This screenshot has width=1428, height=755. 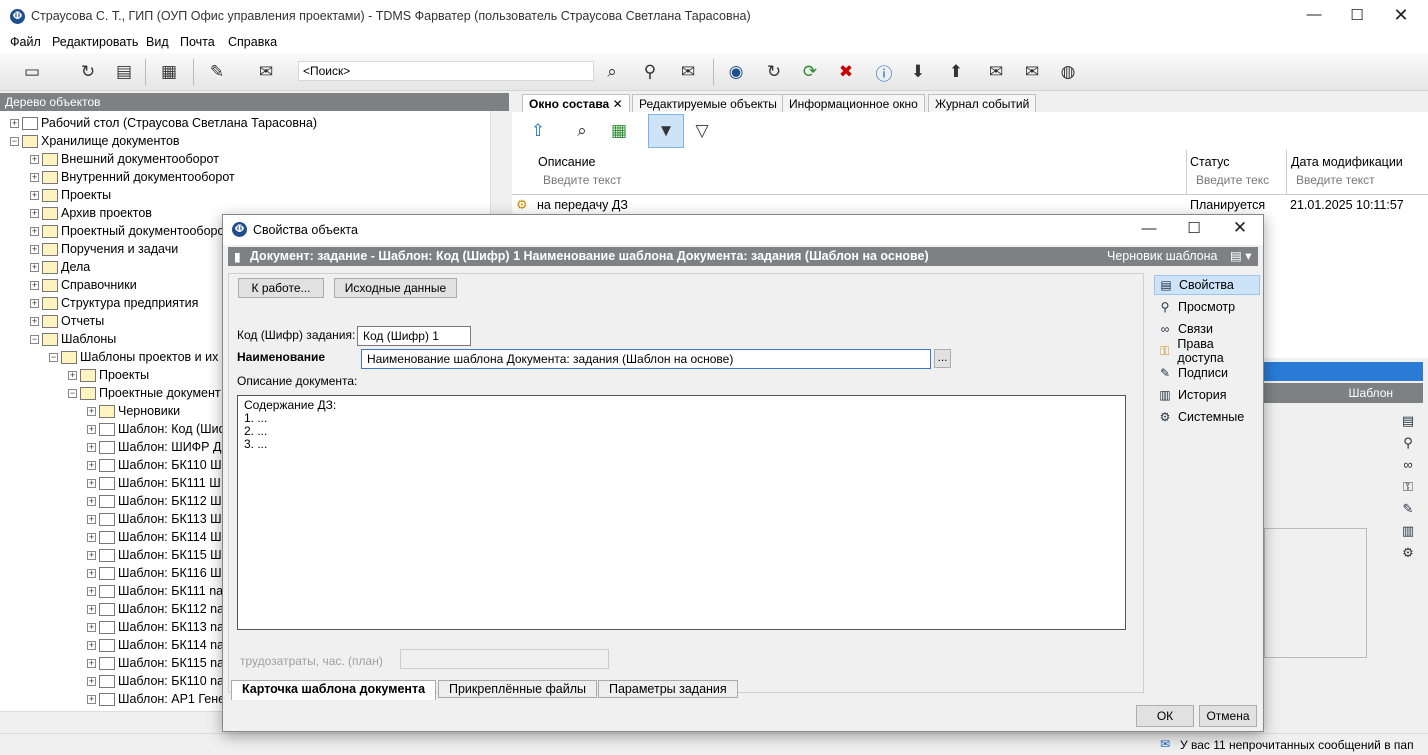 I want to click on find-in-tree-icon: ⌕, so click(x=582, y=131).